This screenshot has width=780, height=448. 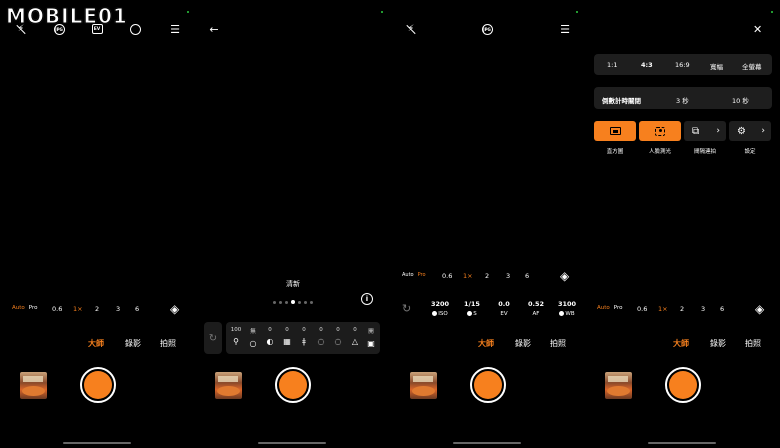 I want to click on ev-icon: EV, so click(x=97, y=29).